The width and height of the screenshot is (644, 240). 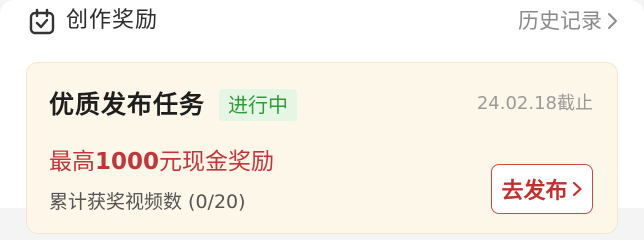 I want to click on reward-amount: 1000, so click(x=127, y=162).